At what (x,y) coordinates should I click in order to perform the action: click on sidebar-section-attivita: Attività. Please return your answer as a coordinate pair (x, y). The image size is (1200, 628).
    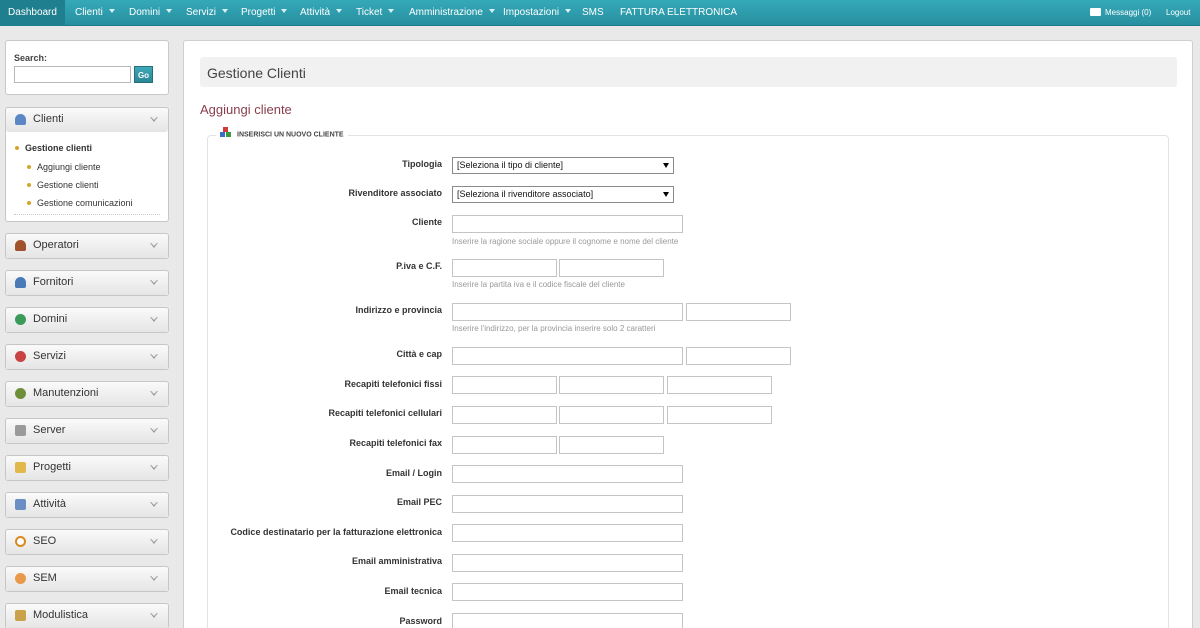
    Looking at the image, I should click on (87, 505).